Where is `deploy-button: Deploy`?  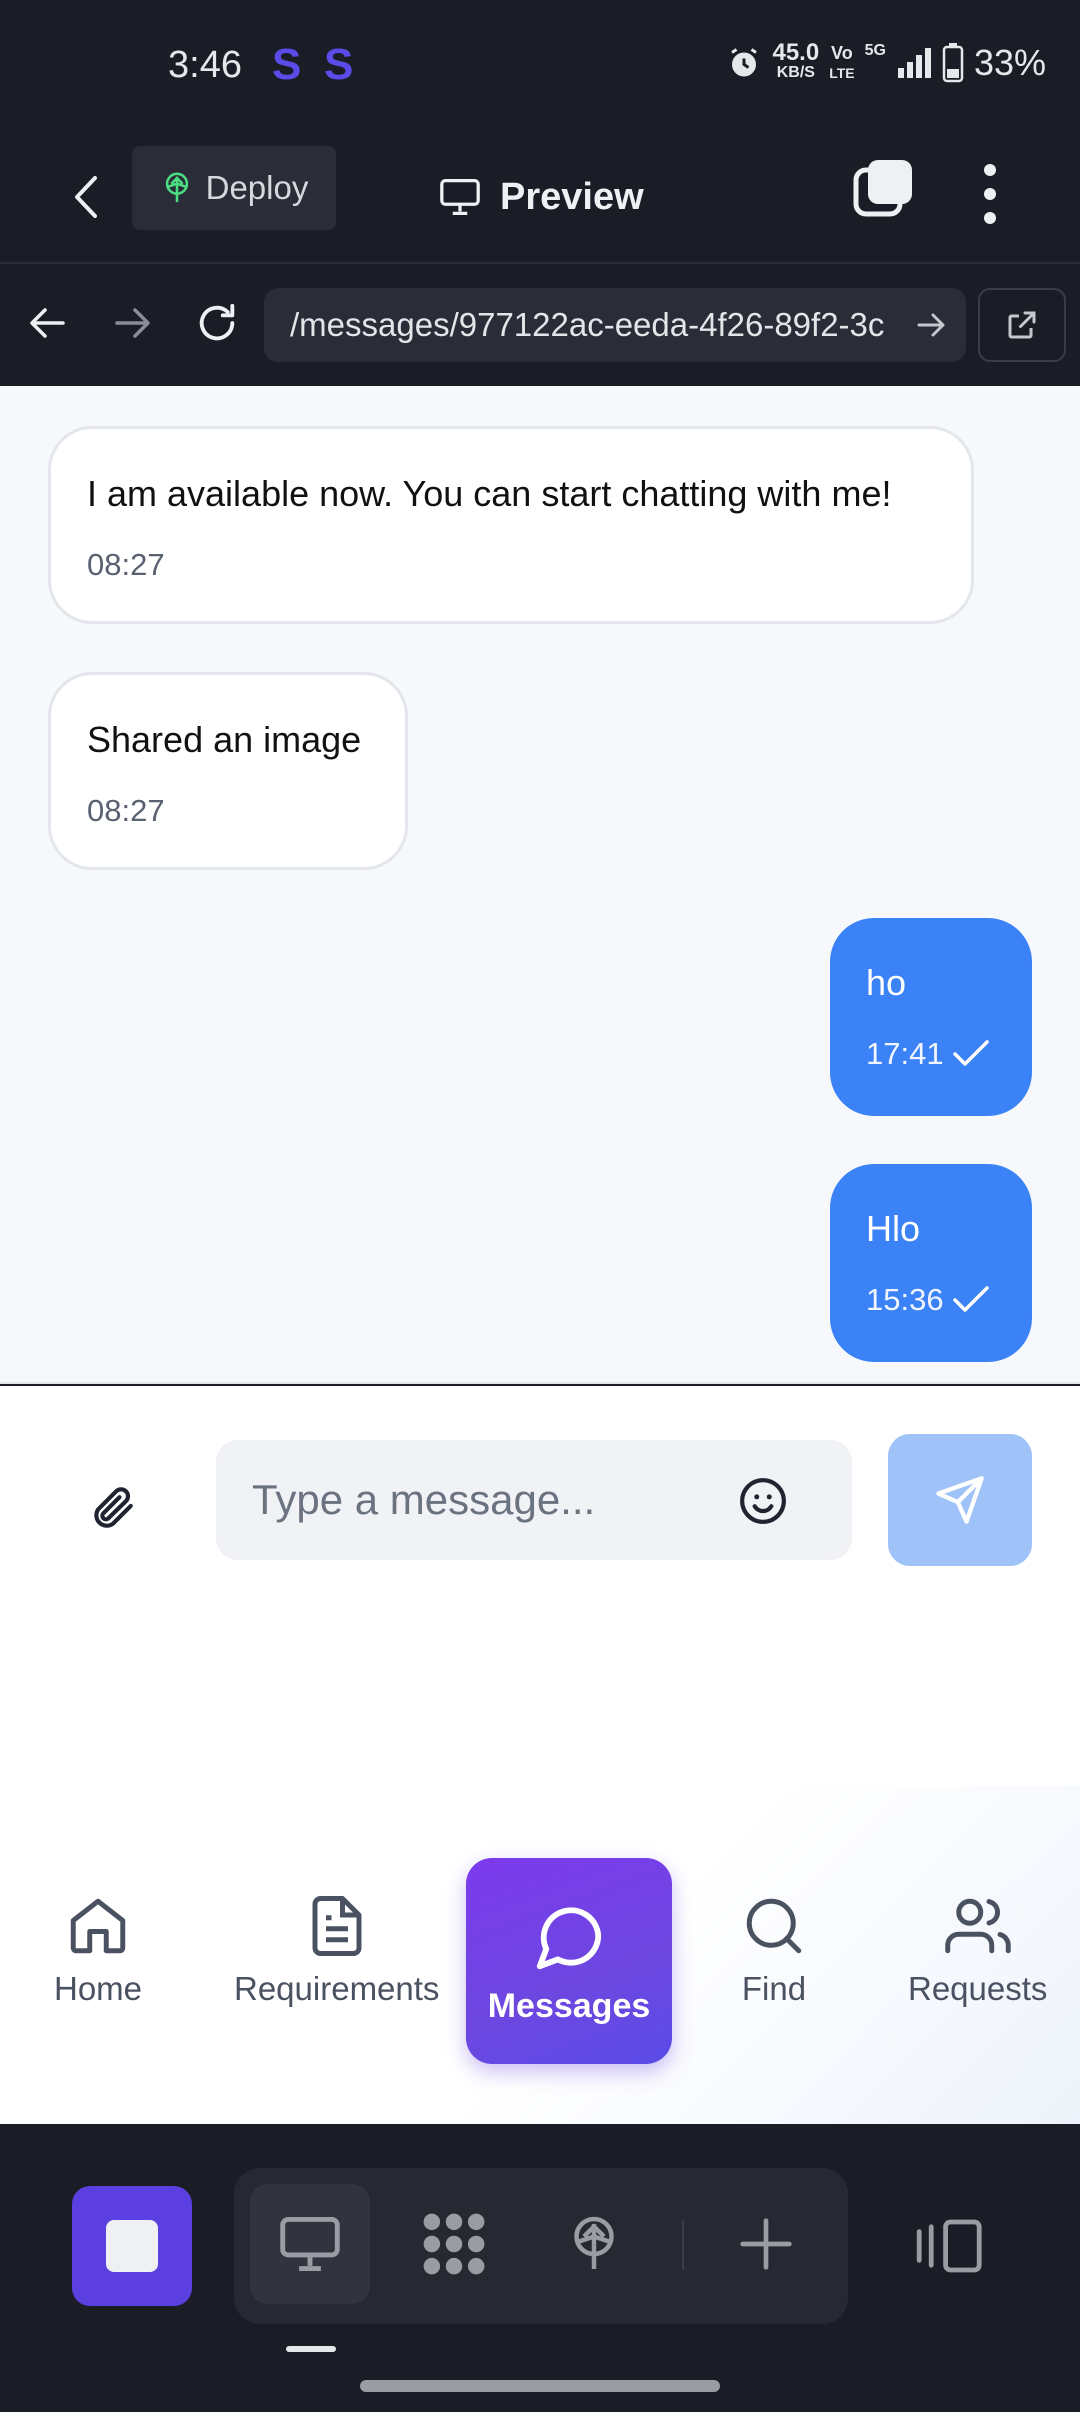 deploy-button: Deploy is located at coordinates (234, 188).